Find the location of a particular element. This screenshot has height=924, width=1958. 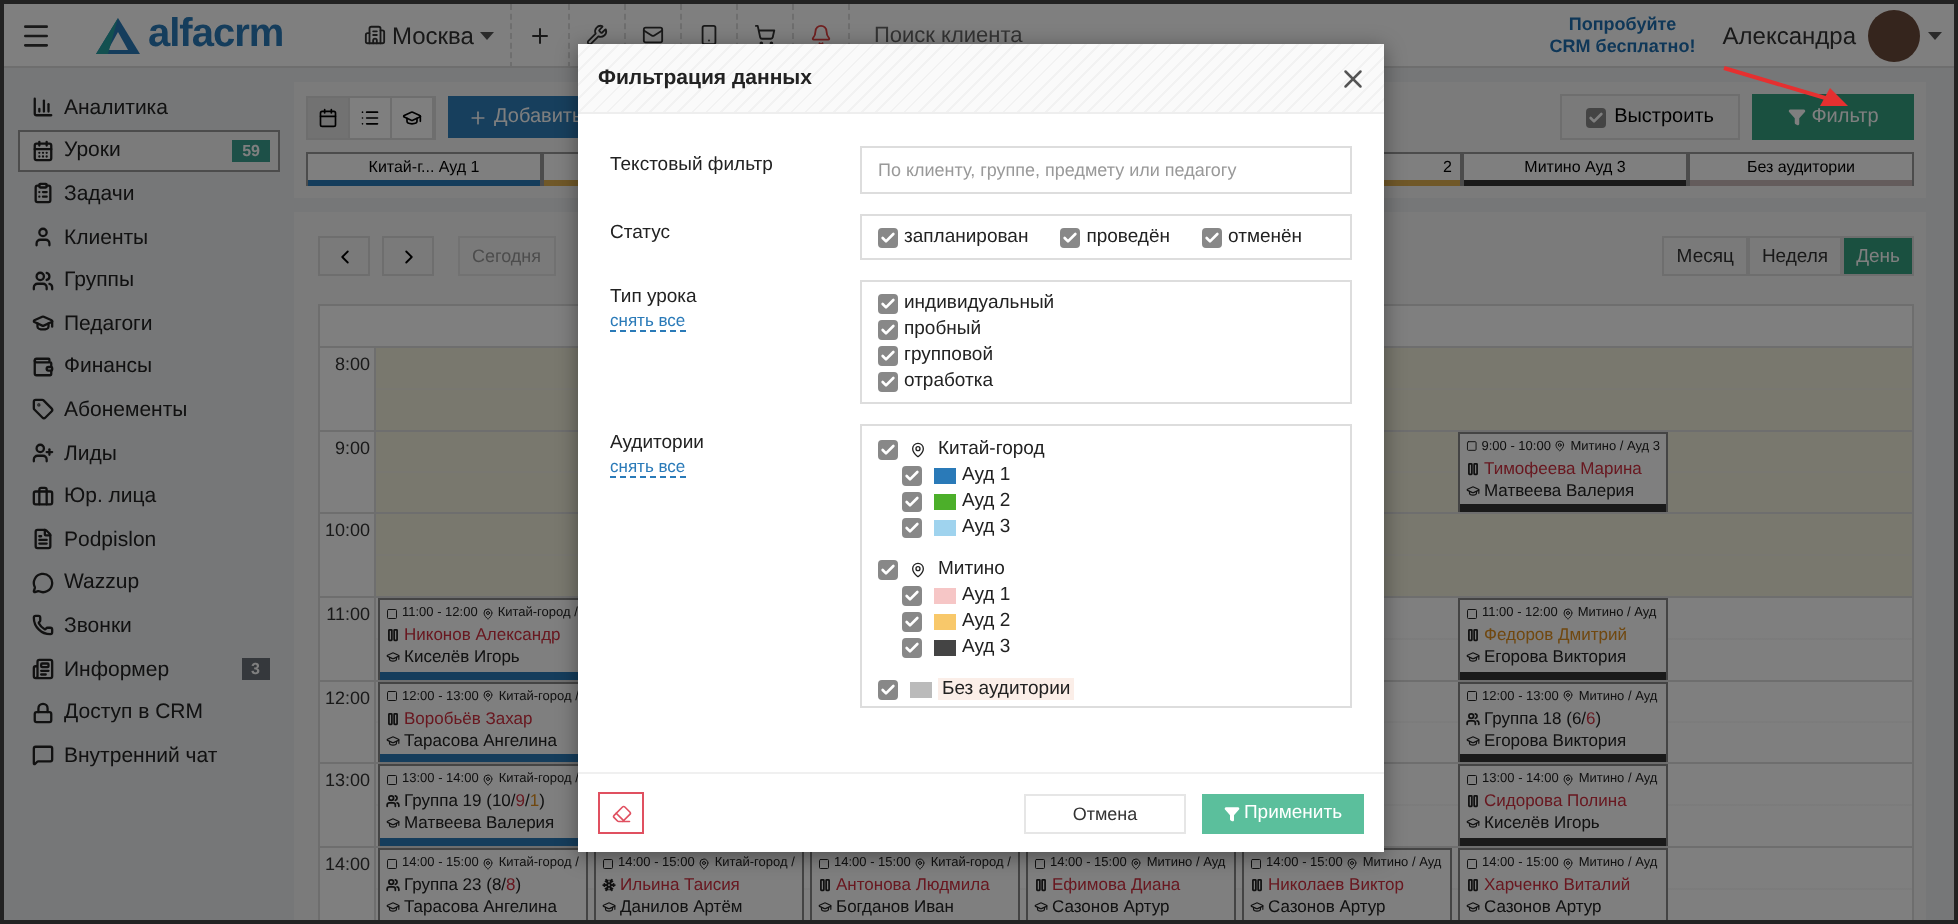

sidebar-item: Доступ в CRM is located at coordinates (149, 712).